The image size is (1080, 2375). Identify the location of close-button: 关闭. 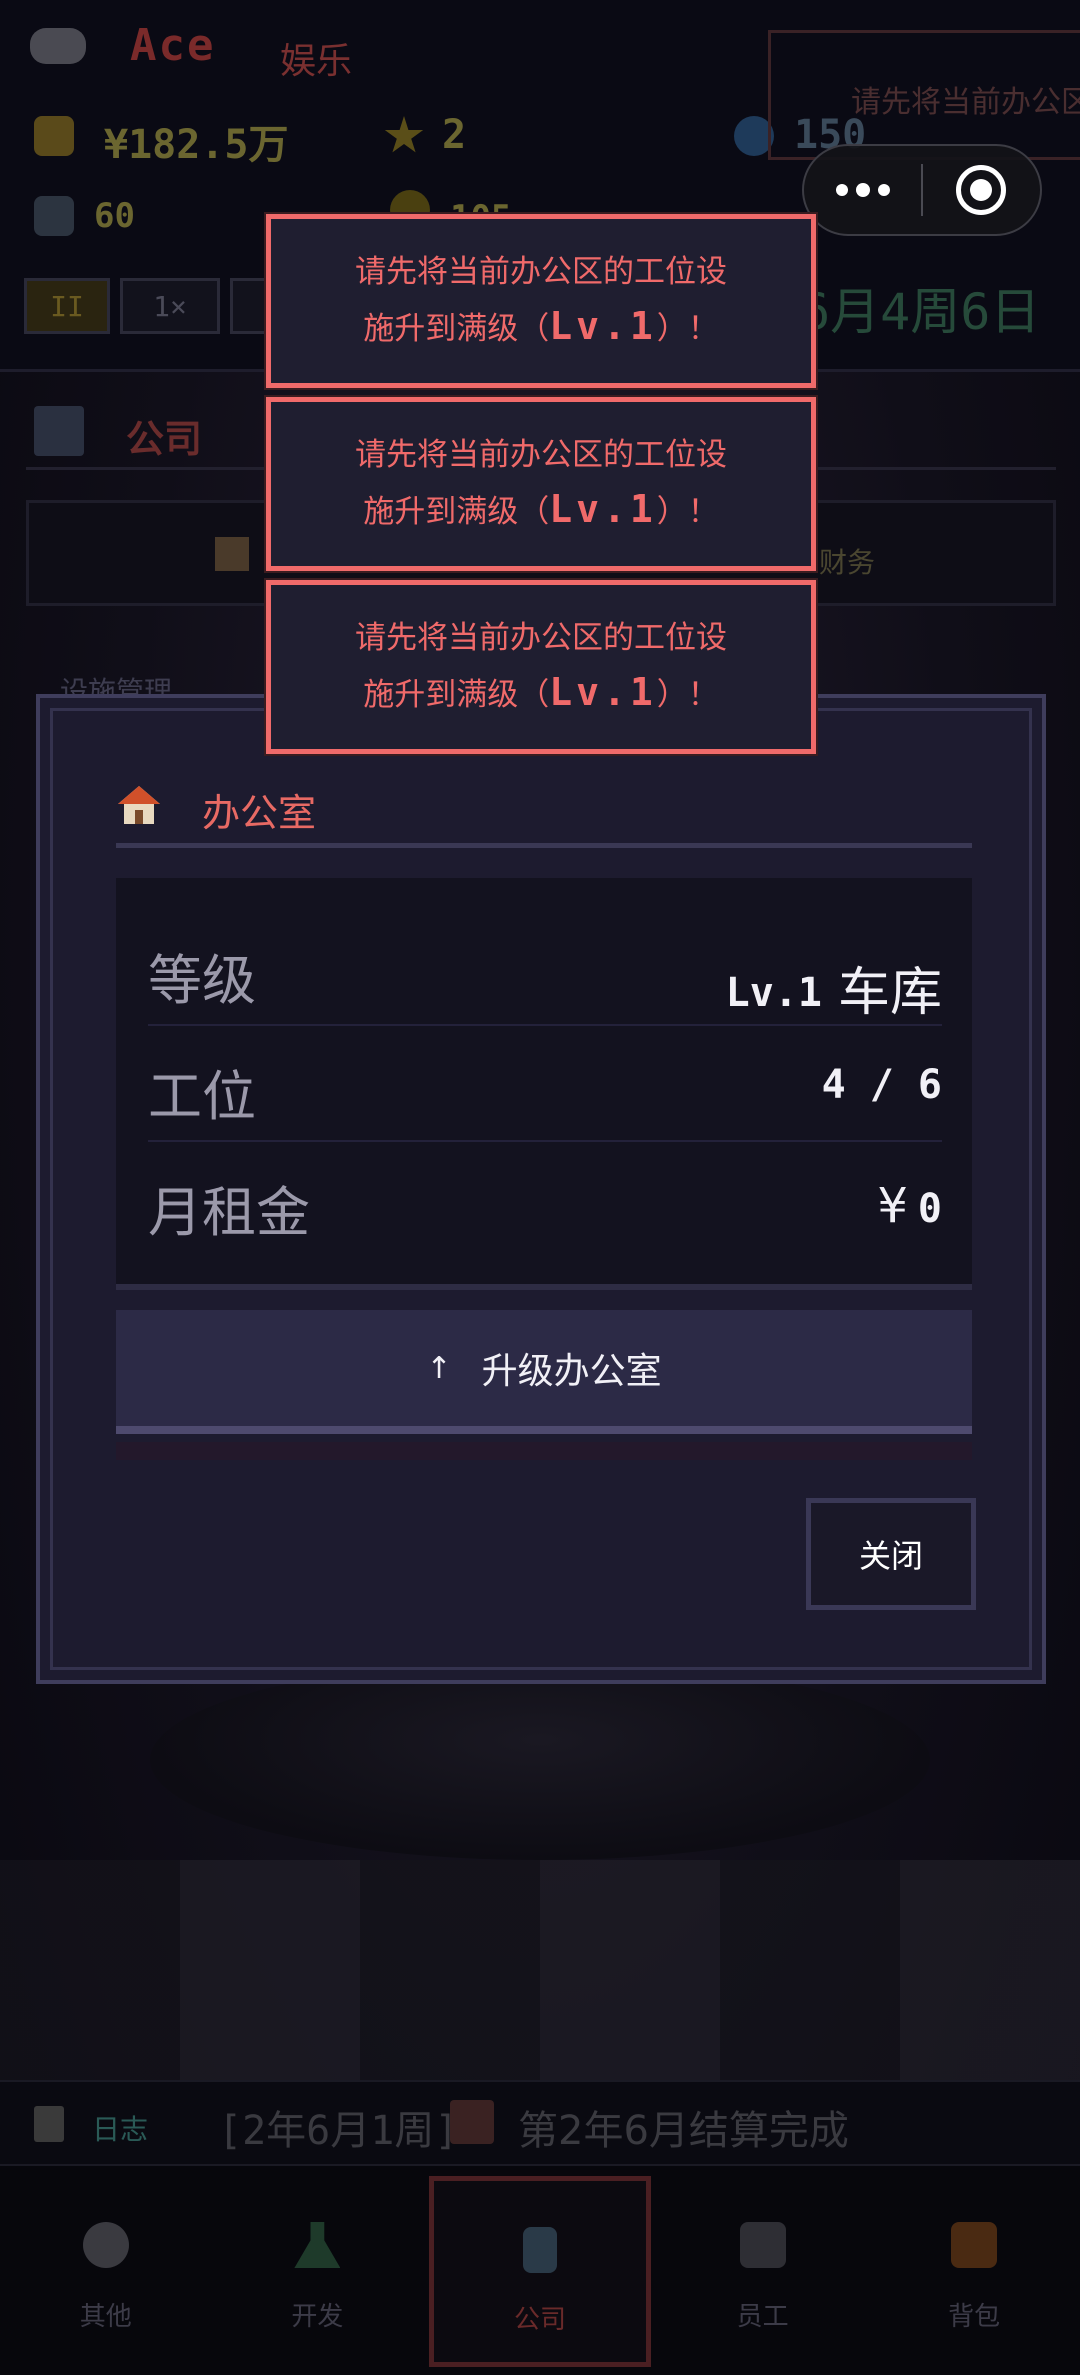
(891, 1554).